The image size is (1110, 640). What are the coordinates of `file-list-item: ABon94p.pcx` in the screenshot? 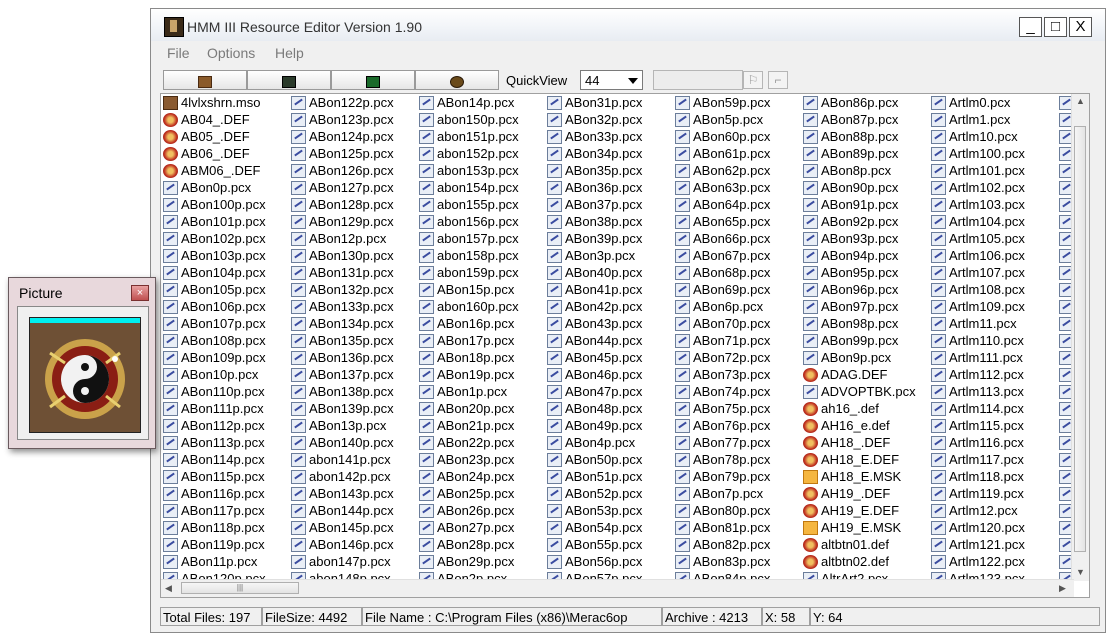 It's located at (865, 255).